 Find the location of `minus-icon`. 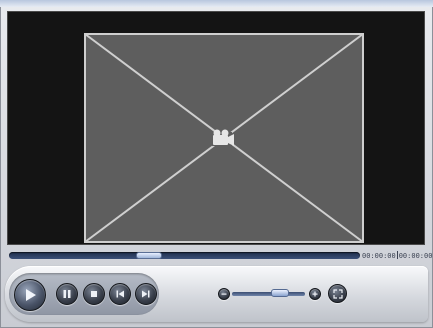

minus-icon is located at coordinates (224, 294).